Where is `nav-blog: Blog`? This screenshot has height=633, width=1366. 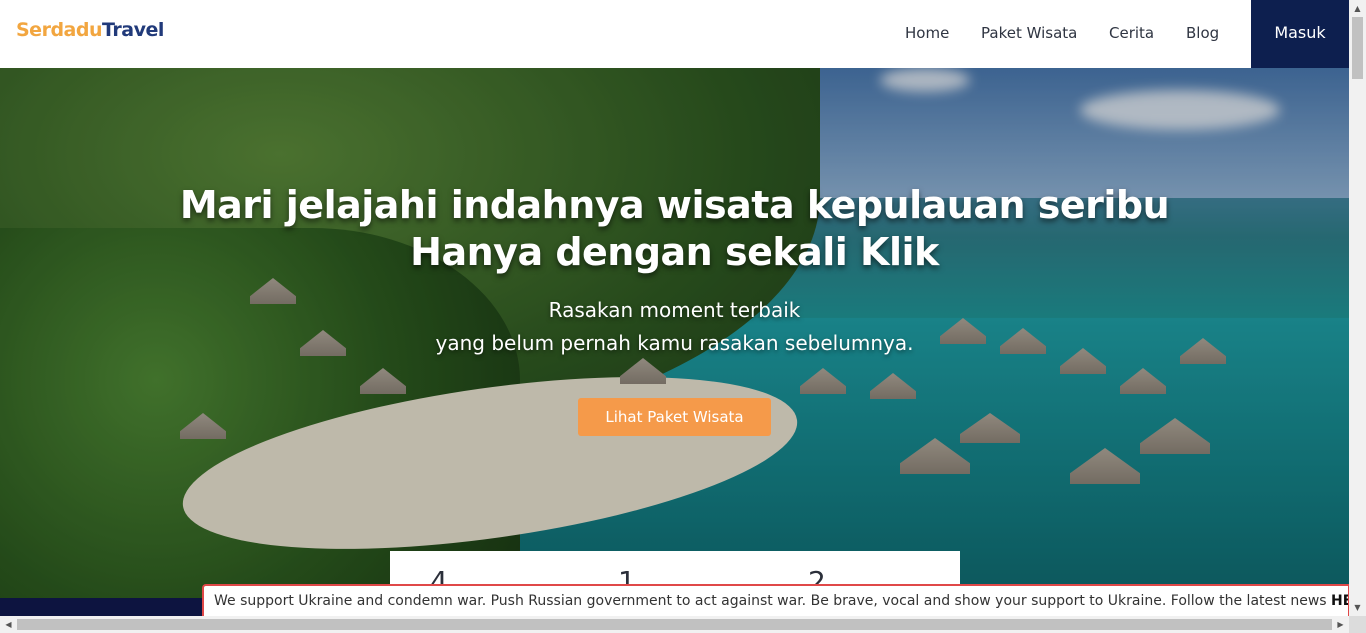 nav-blog: Blog is located at coordinates (1202, 33).